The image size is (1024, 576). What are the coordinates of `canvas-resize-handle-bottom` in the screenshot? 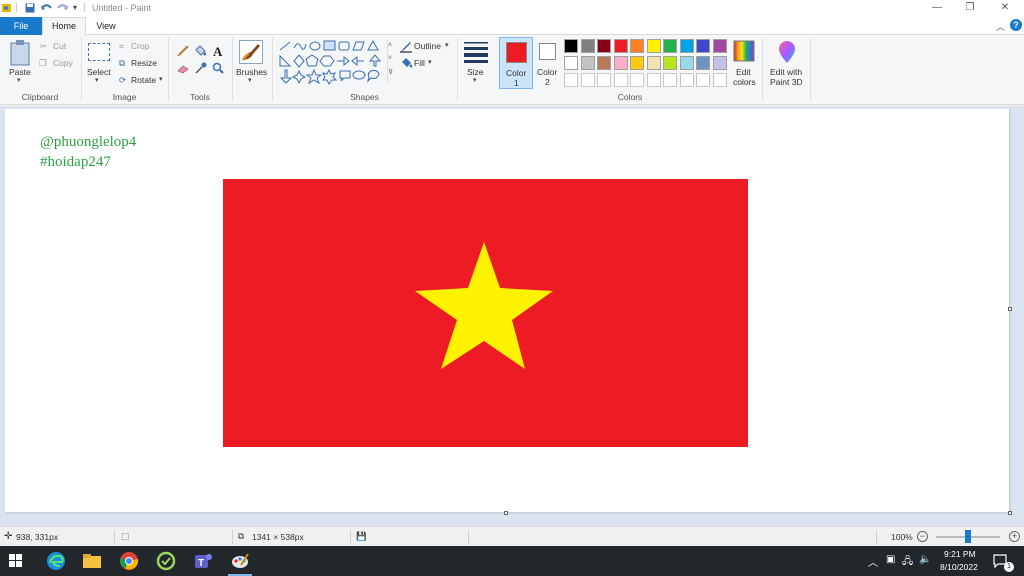 It's located at (506, 513).